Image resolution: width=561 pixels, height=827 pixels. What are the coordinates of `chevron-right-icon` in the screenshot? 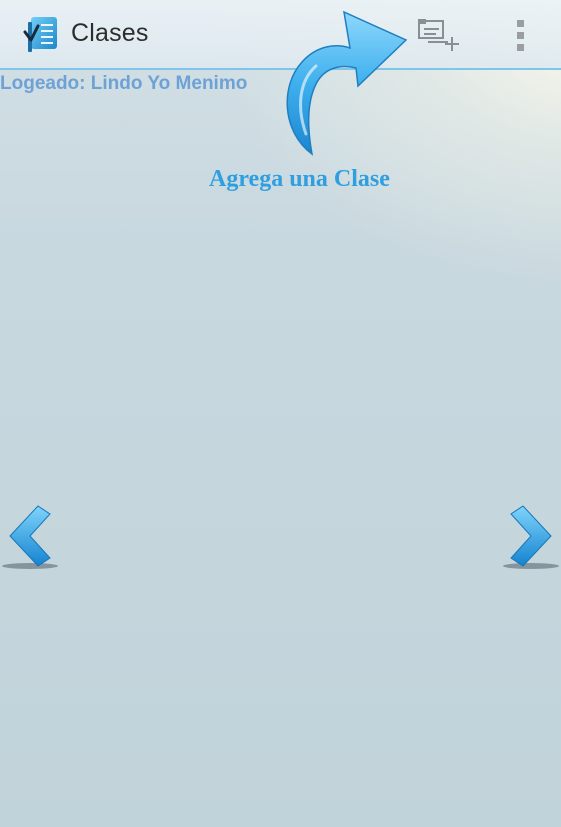 It's located at (531, 537).